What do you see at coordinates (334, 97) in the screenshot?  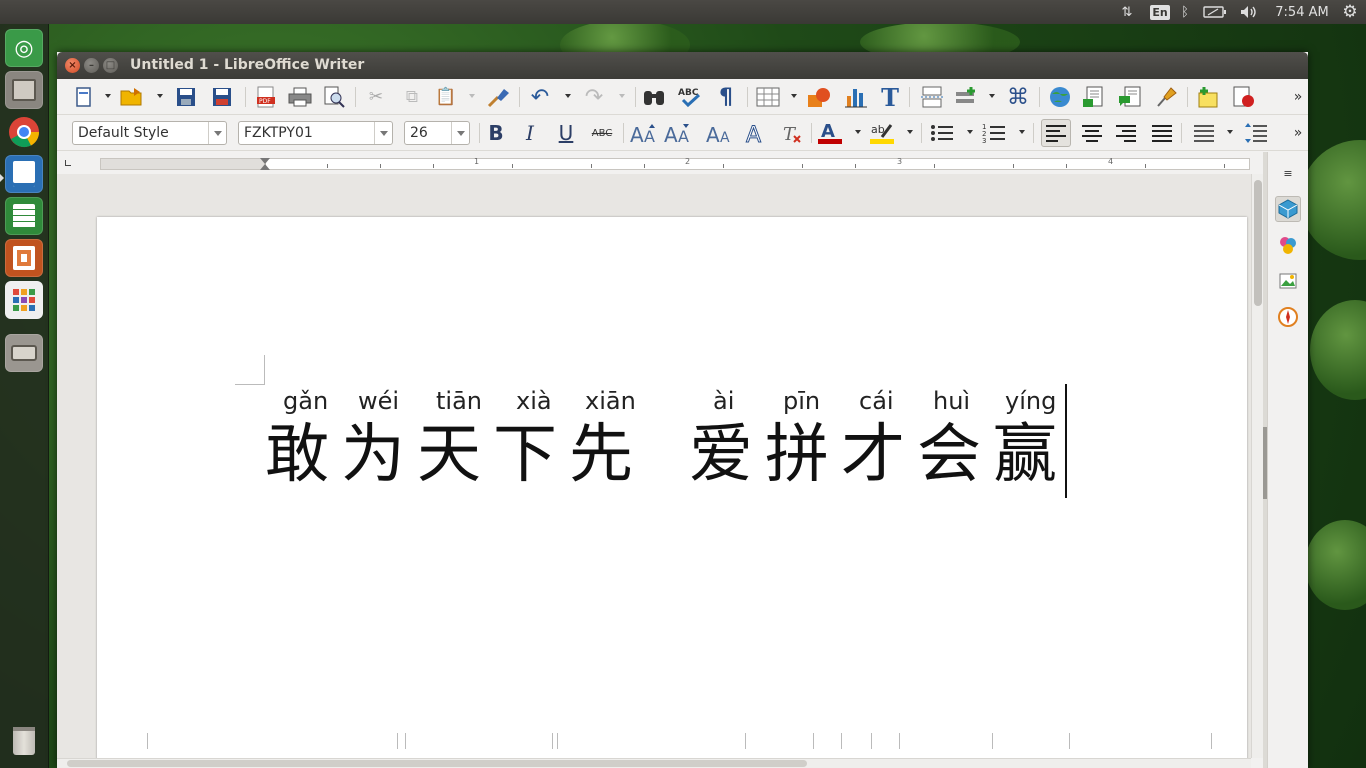 I see `print-preview-icon` at bounding box center [334, 97].